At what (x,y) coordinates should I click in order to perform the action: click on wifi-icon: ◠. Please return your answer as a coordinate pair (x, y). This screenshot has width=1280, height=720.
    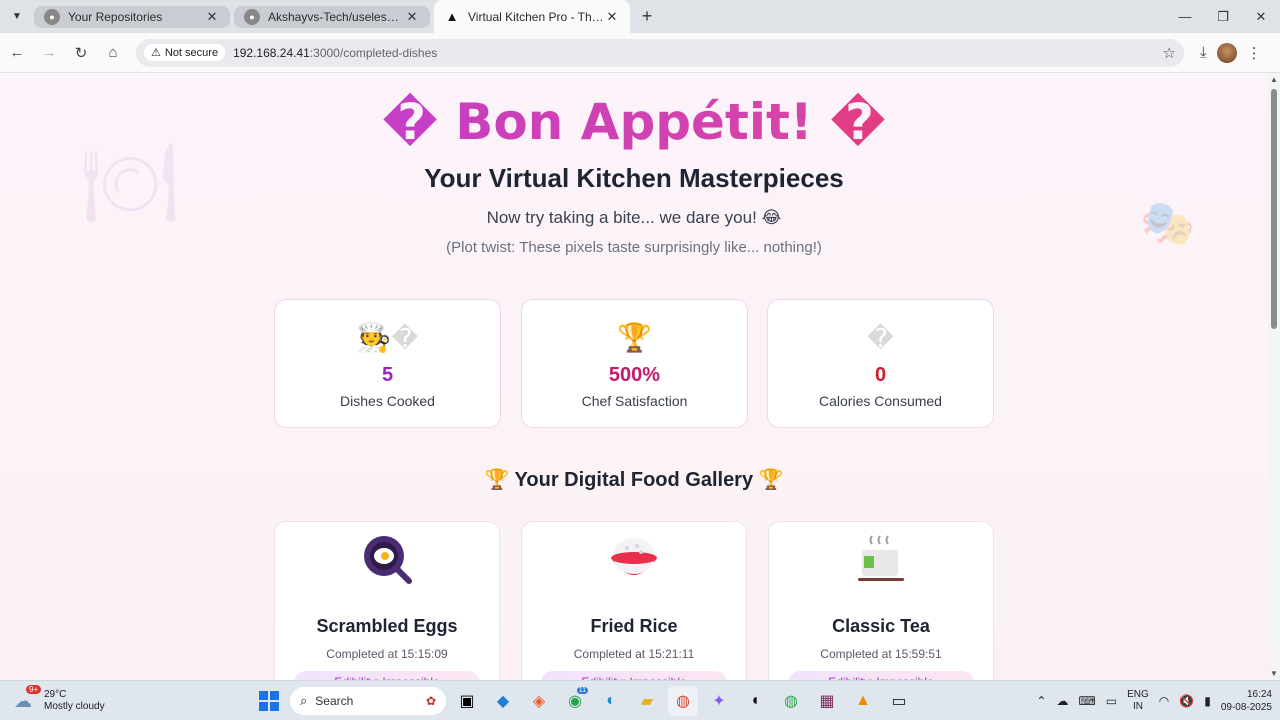
    Looking at the image, I should click on (1164, 701).